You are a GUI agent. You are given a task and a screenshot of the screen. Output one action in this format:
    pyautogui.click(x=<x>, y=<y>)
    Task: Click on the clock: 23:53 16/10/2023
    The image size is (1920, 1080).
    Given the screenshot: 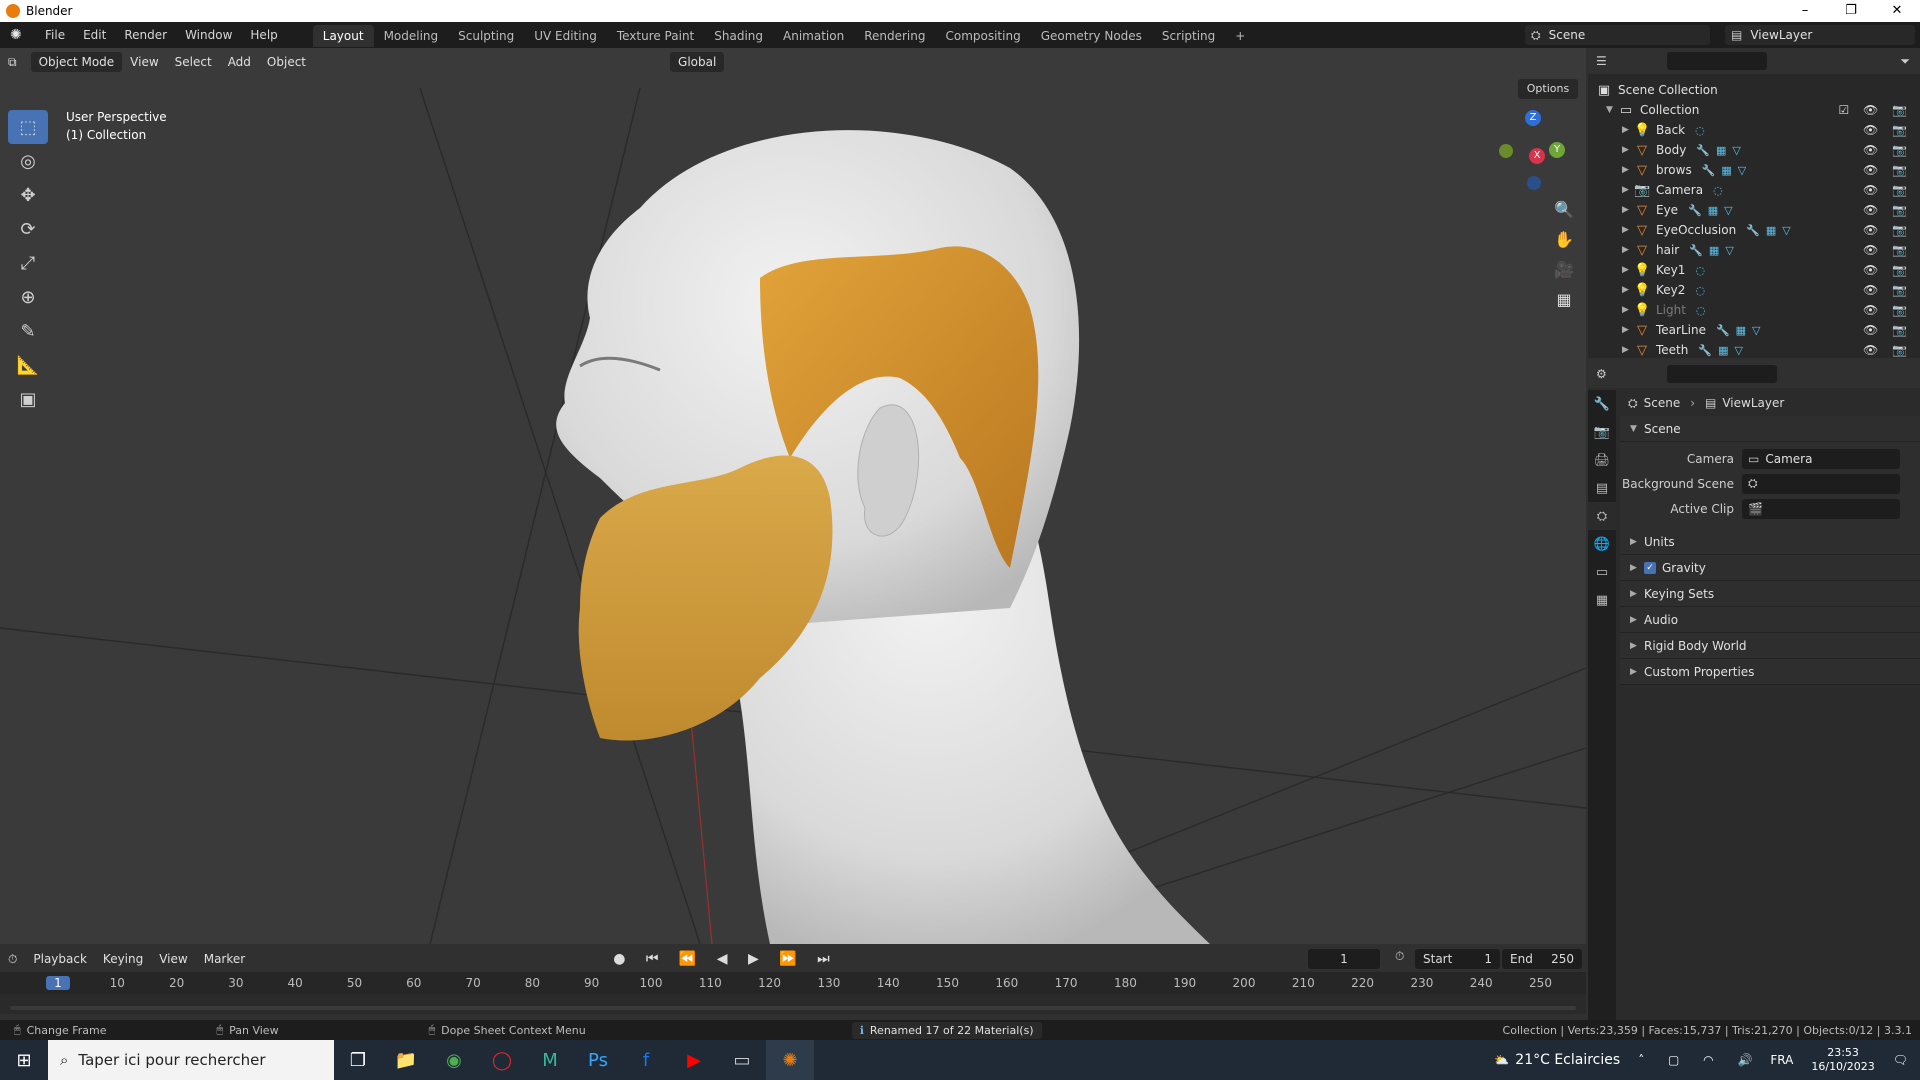 What is the action you would take?
    pyautogui.click(x=1842, y=1060)
    